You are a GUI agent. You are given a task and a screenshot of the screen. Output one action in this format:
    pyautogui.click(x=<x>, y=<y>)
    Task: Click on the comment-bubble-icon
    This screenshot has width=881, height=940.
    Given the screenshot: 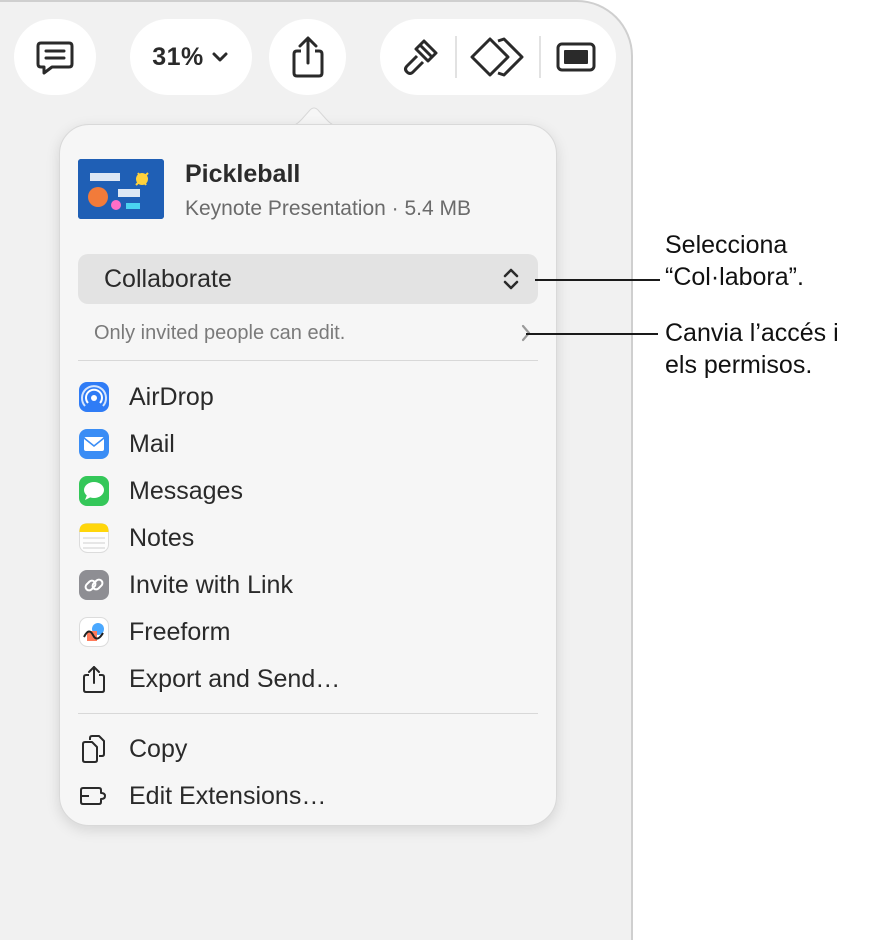 What is the action you would take?
    pyautogui.click(x=55, y=58)
    